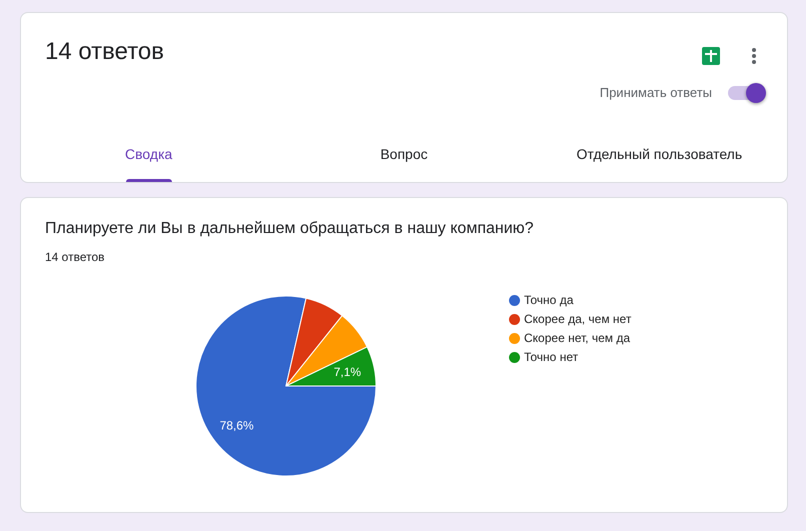  Describe the element at coordinates (711, 56) in the screenshot. I see `spreadsheet-icon` at that location.